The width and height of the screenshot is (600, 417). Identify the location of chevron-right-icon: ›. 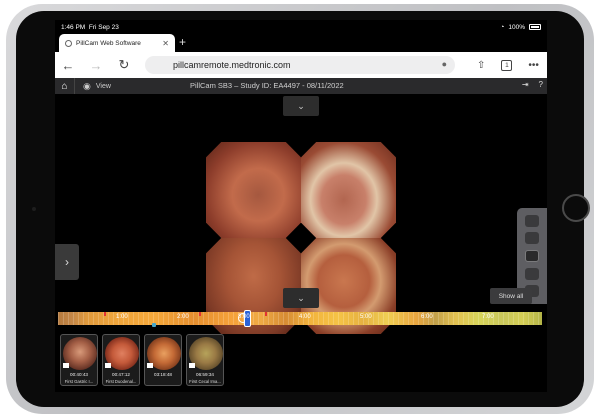
(67, 262).